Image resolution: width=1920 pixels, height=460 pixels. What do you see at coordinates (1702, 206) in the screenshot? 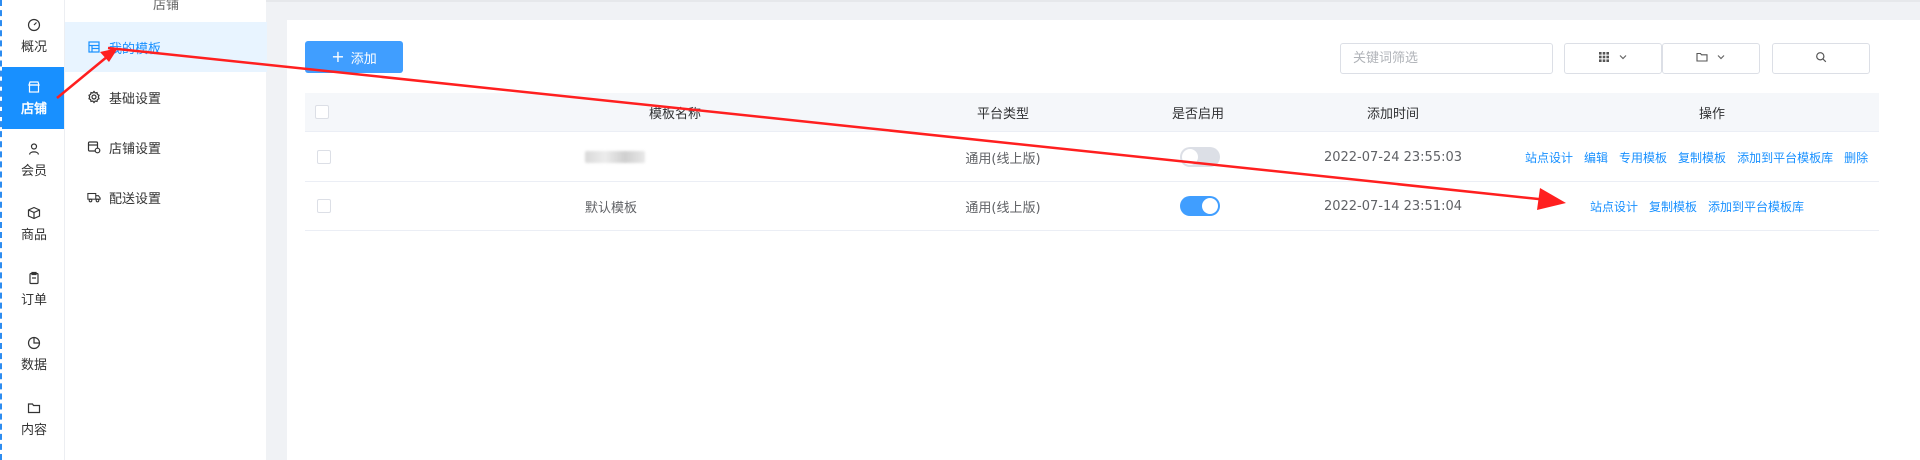
I see `actions-cell: 站点设计 复制模板 添加到平台模板库` at bounding box center [1702, 206].